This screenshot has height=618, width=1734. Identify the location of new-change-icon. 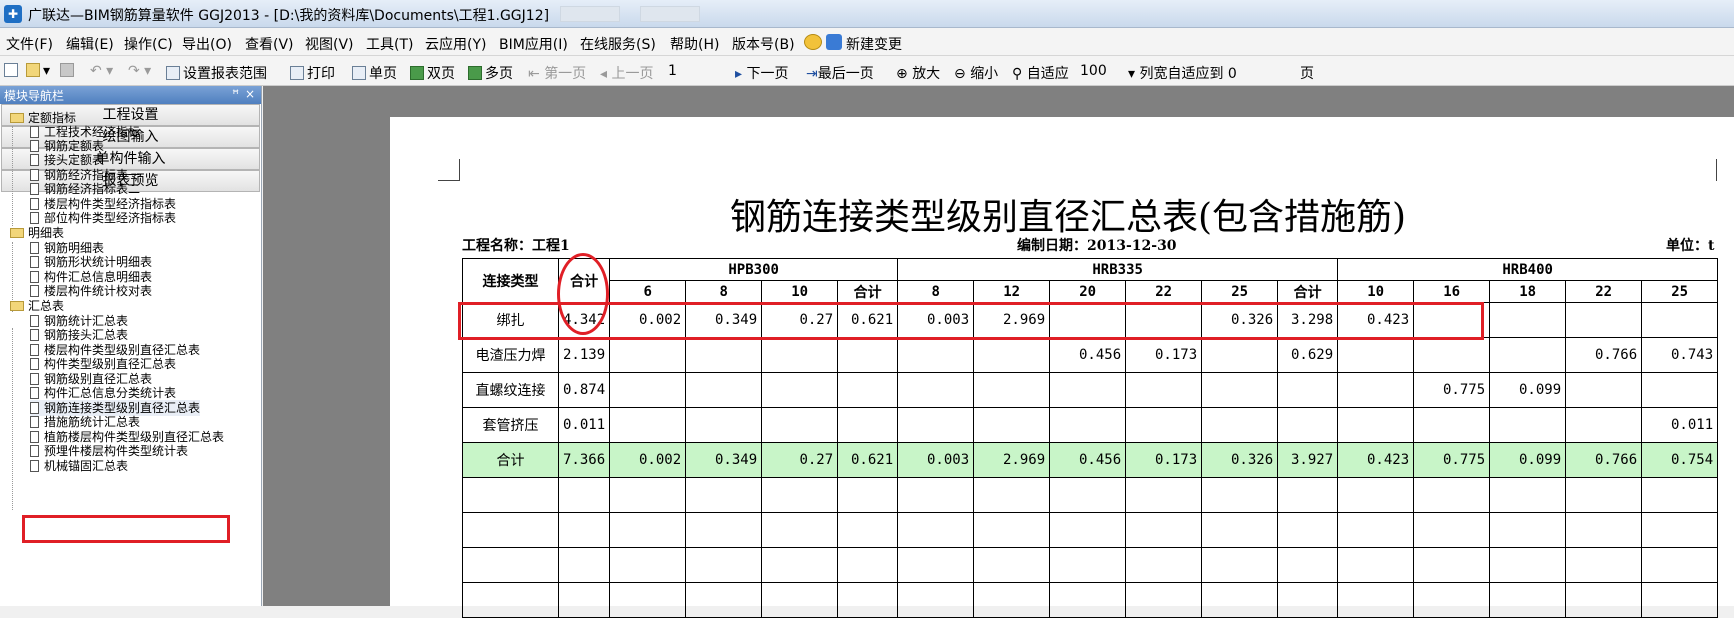
(834, 42).